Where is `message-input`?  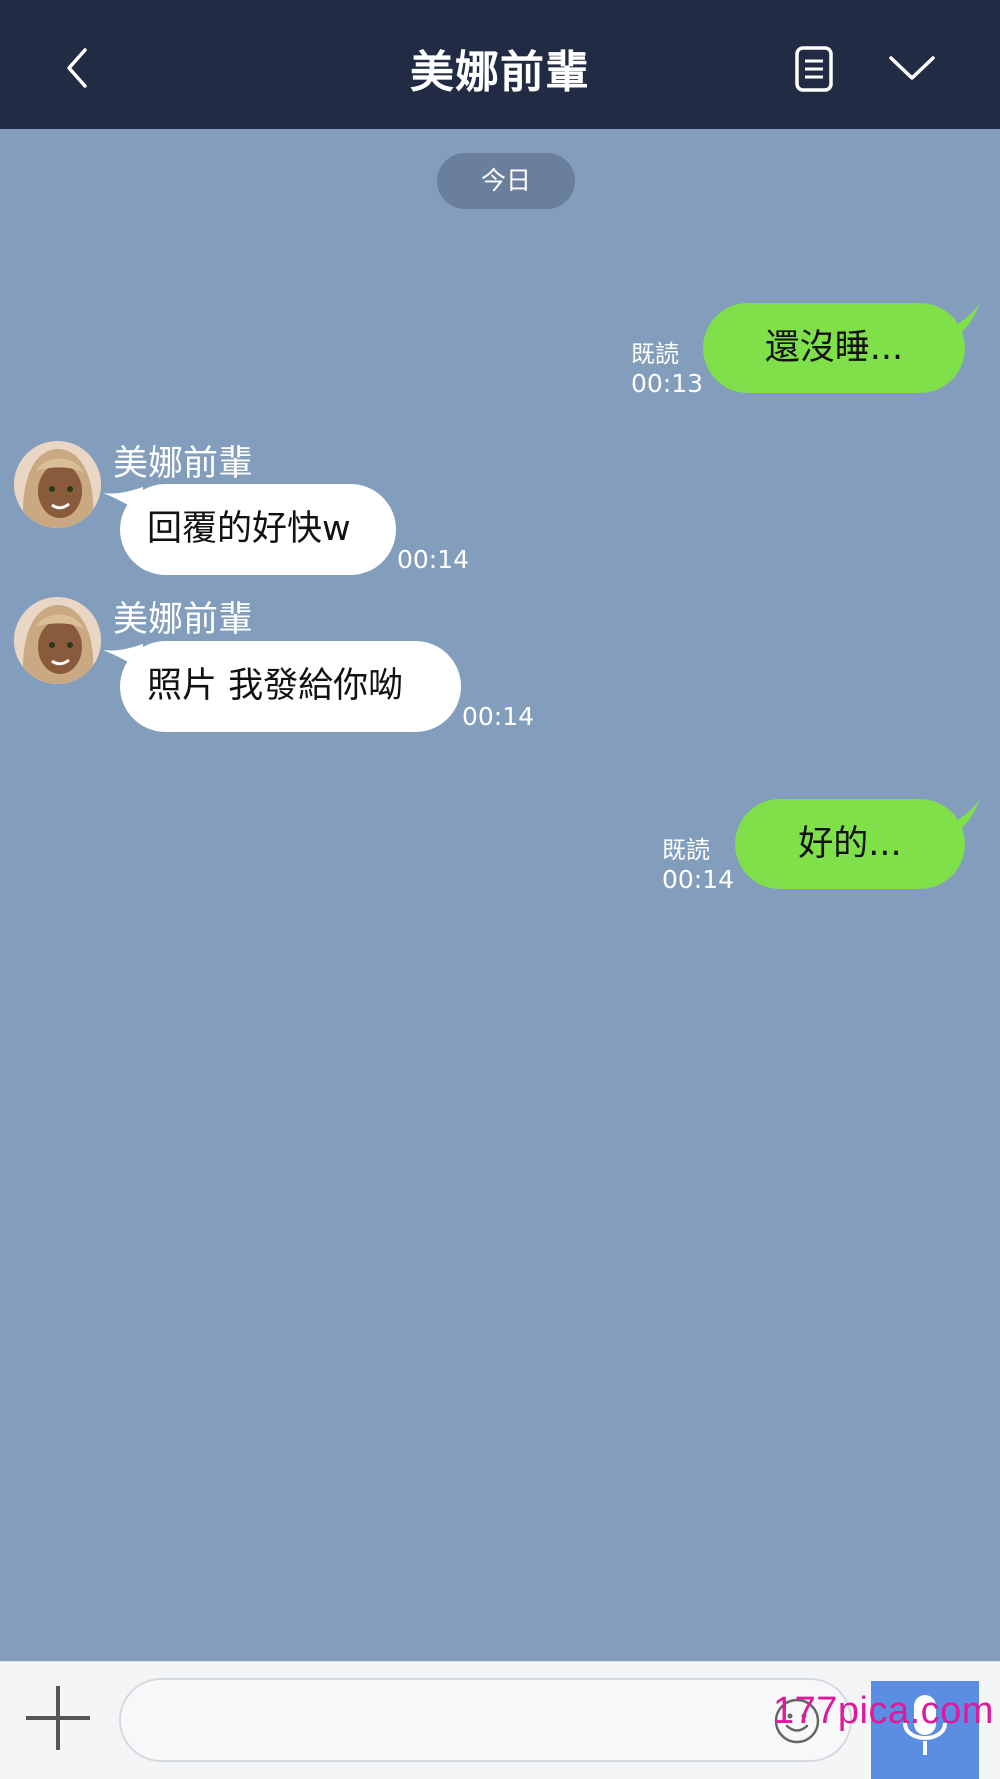
message-input is located at coordinates (485, 1720).